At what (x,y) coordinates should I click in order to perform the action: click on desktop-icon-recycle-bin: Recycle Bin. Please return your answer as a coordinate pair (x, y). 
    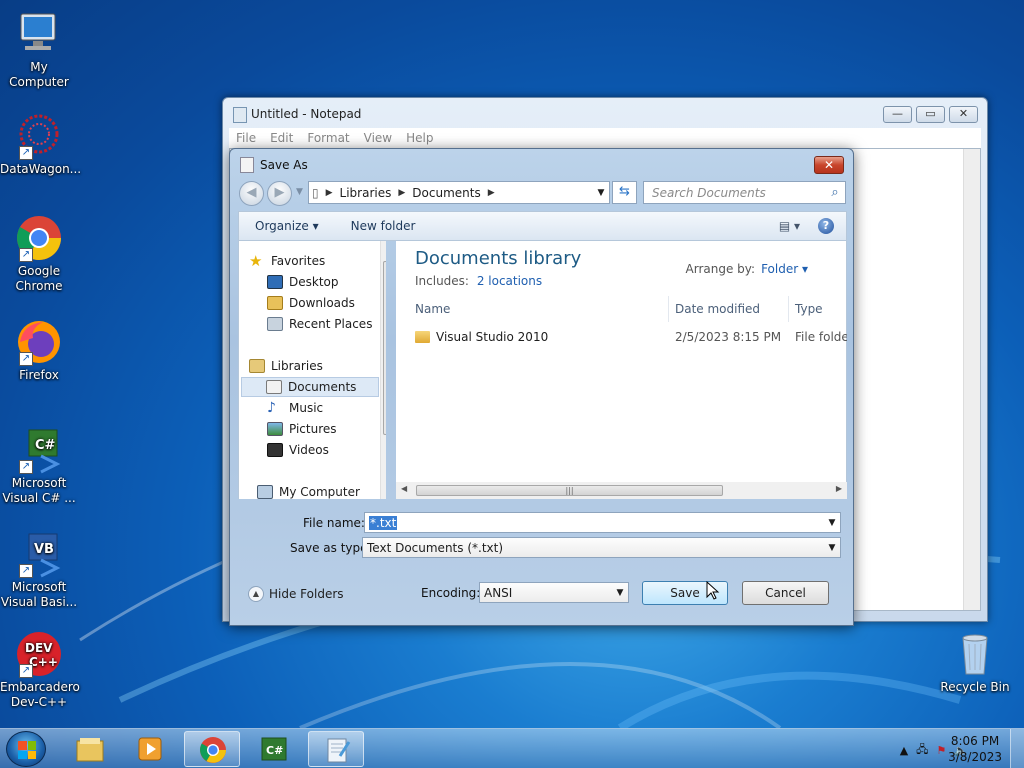
    Looking at the image, I should click on (975, 662).